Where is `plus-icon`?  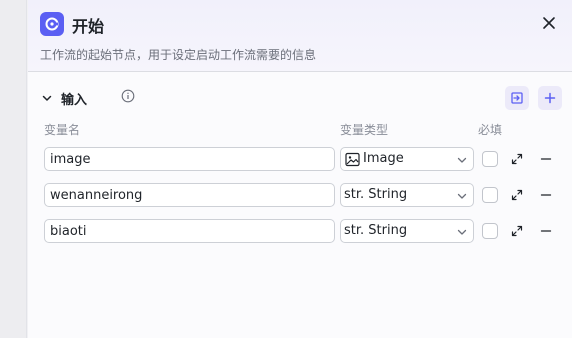
plus-icon is located at coordinates (550, 98).